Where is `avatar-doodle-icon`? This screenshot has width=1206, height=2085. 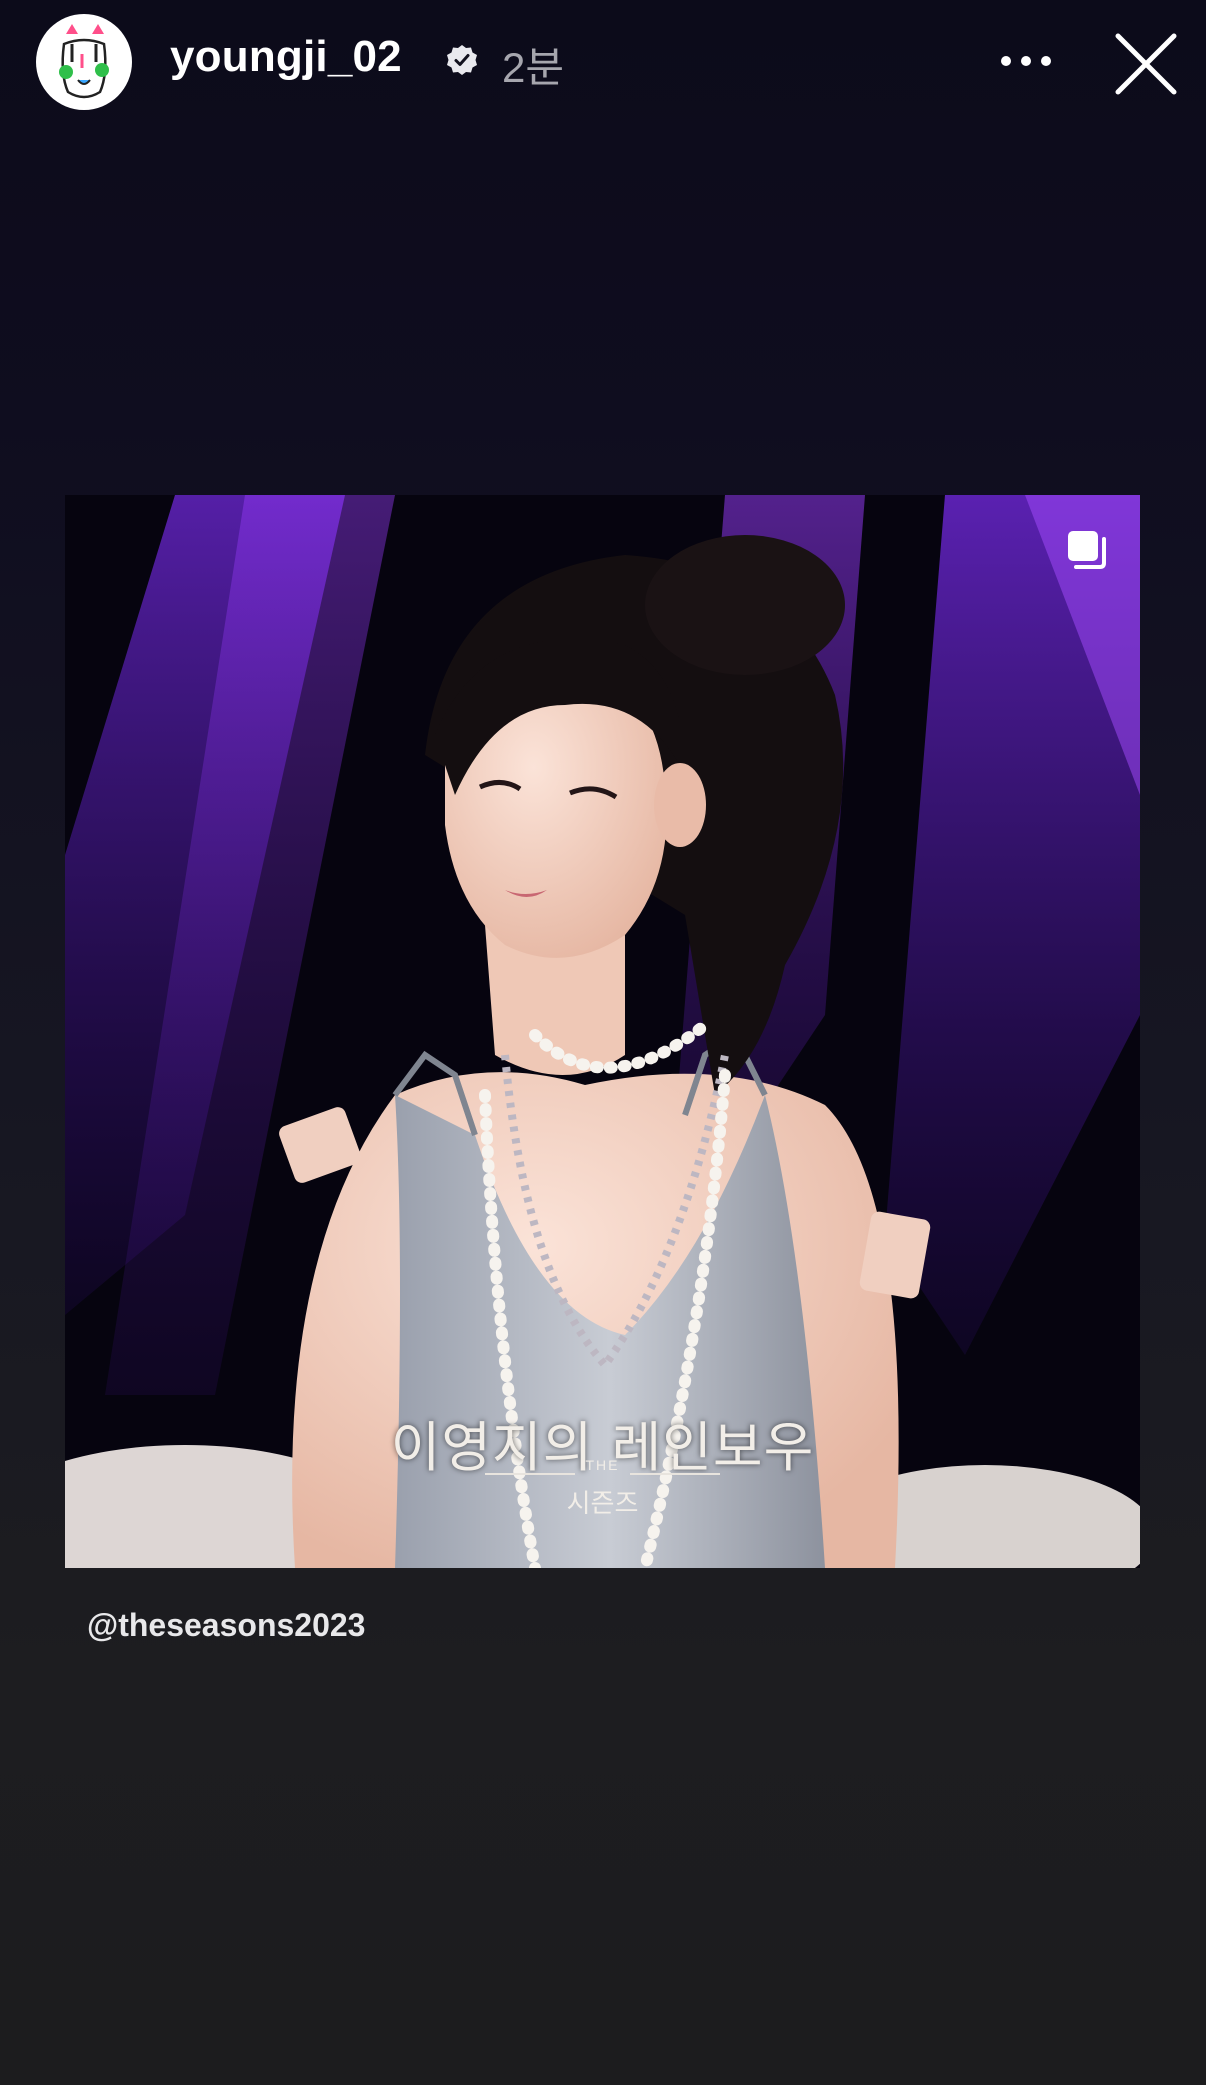
avatar-doodle-icon is located at coordinates (84, 62).